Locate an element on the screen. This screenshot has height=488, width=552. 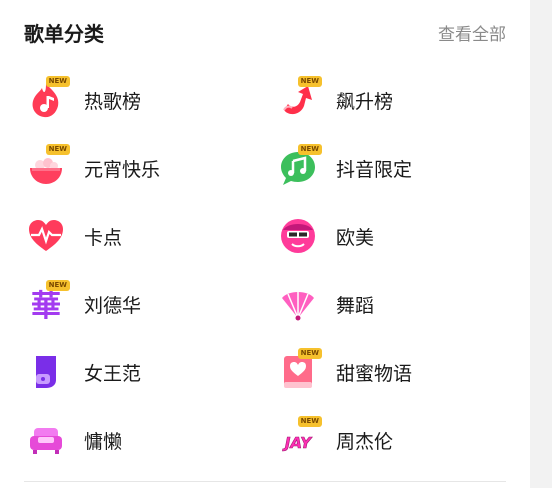
category-item-western: 欧美 is located at coordinates (391, 236).